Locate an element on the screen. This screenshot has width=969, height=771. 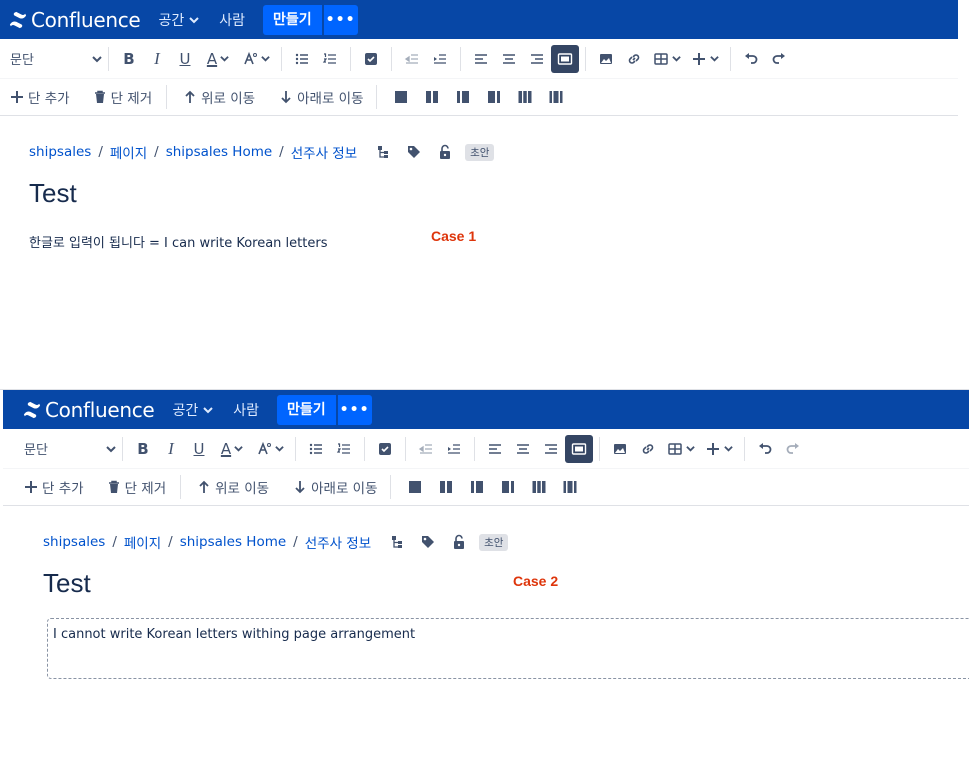
bold-icon: B is located at coordinates (129, 58).